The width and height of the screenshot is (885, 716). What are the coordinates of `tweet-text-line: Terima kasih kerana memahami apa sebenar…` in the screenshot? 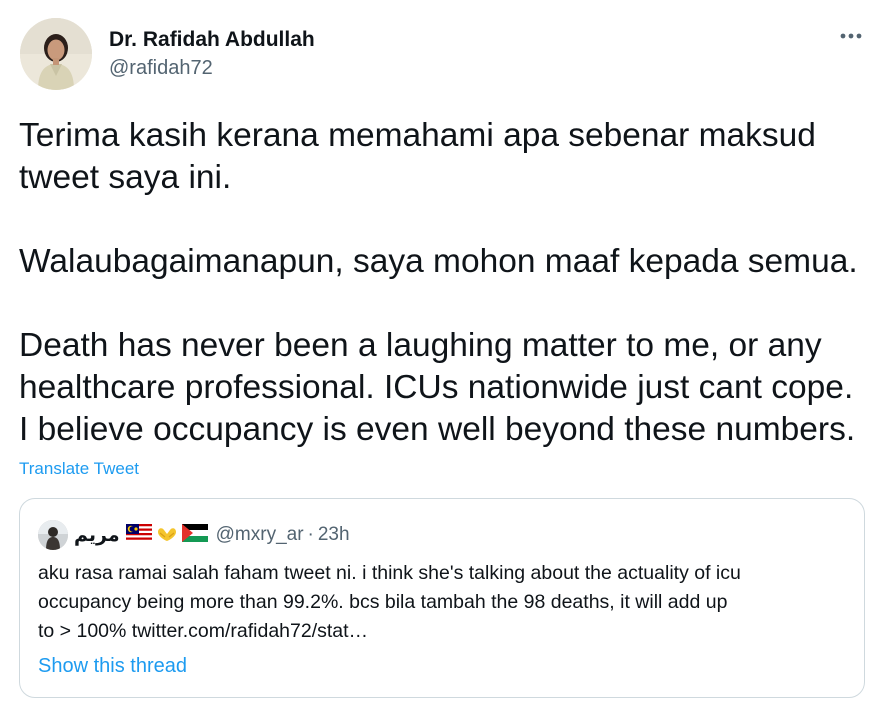 It's located at (417, 135).